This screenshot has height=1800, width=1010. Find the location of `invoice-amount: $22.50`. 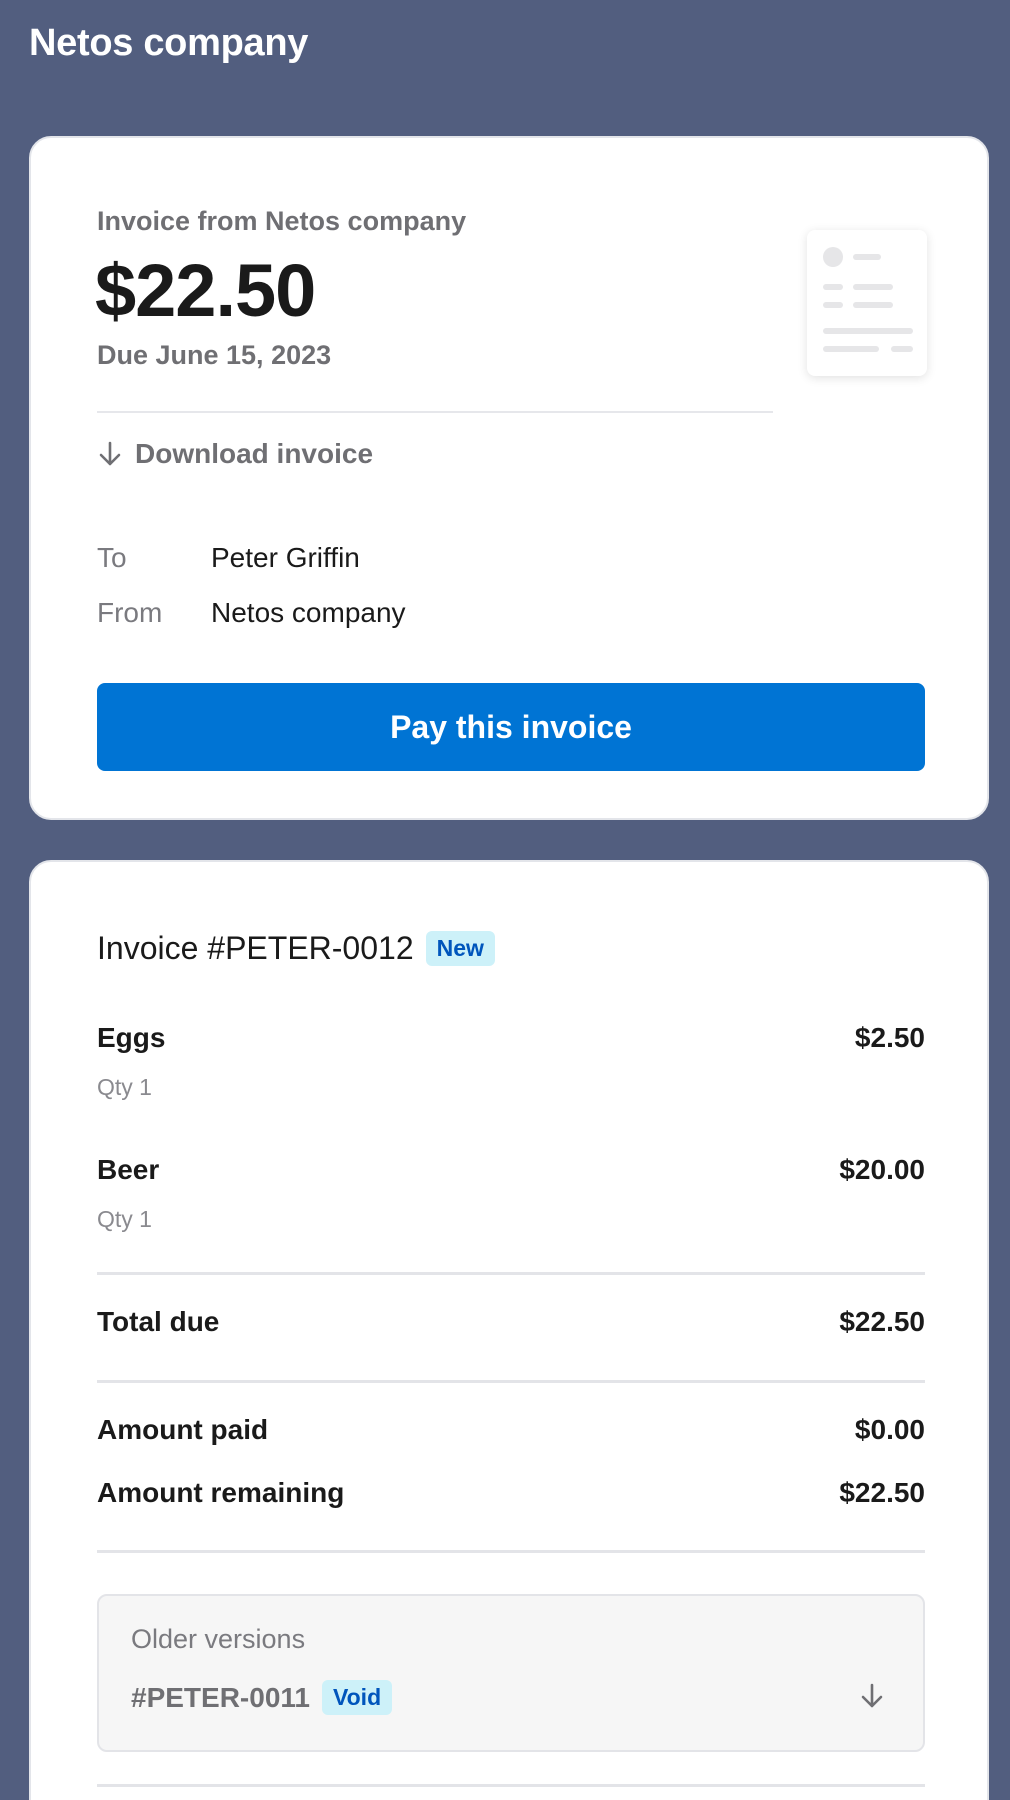

invoice-amount: $22.50 is located at coordinates (205, 290).